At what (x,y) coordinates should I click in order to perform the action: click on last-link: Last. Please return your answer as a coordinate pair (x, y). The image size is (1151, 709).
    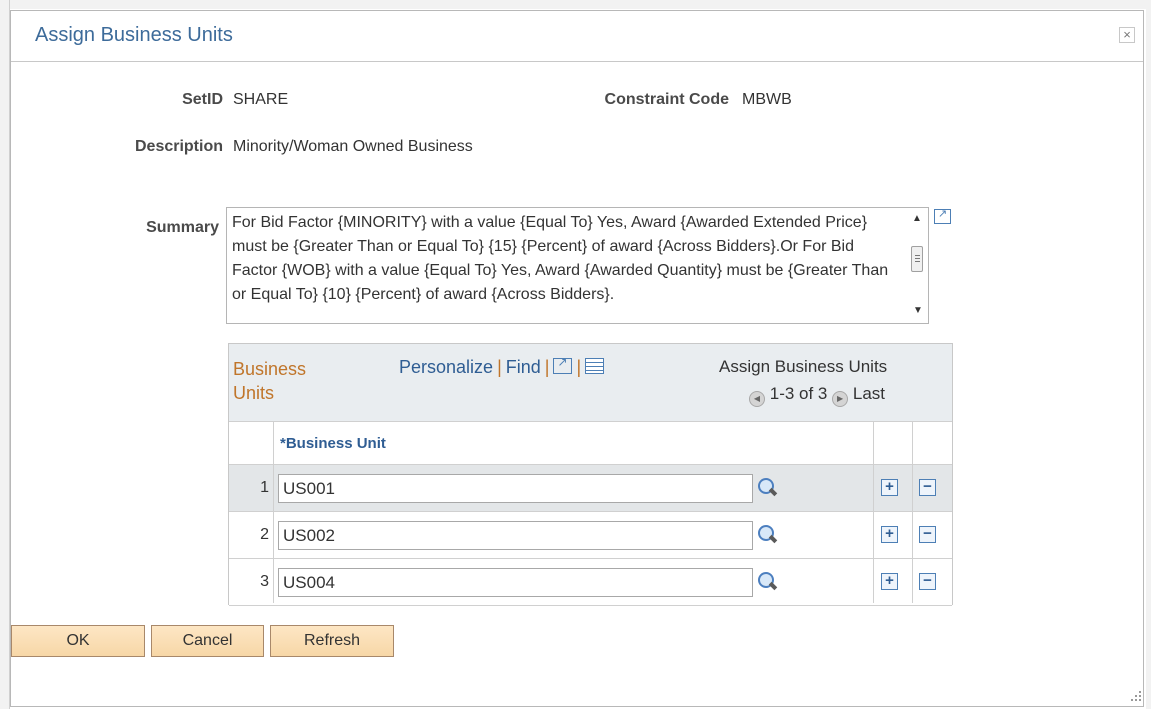
    Looking at the image, I should click on (869, 393).